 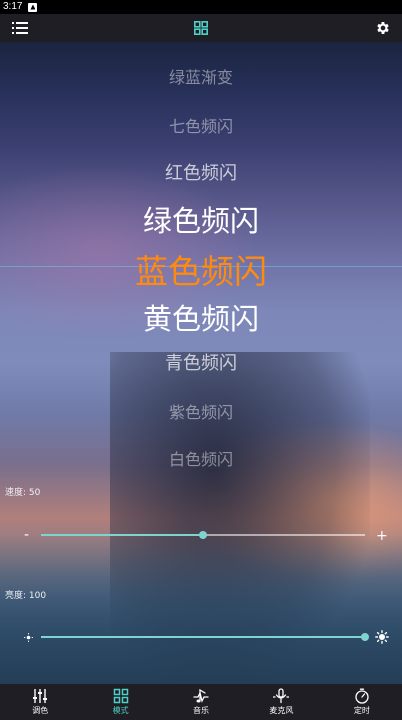 What do you see at coordinates (40, 696) in the screenshot?
I see `equalizer-icon` at bounding box center [40, 696].